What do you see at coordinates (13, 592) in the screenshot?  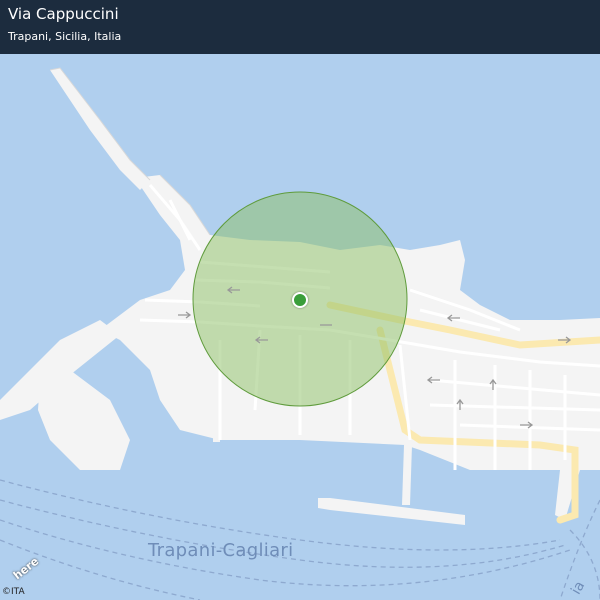 I see `copyright-text: ©ITA` at bounding box center [13, 592].